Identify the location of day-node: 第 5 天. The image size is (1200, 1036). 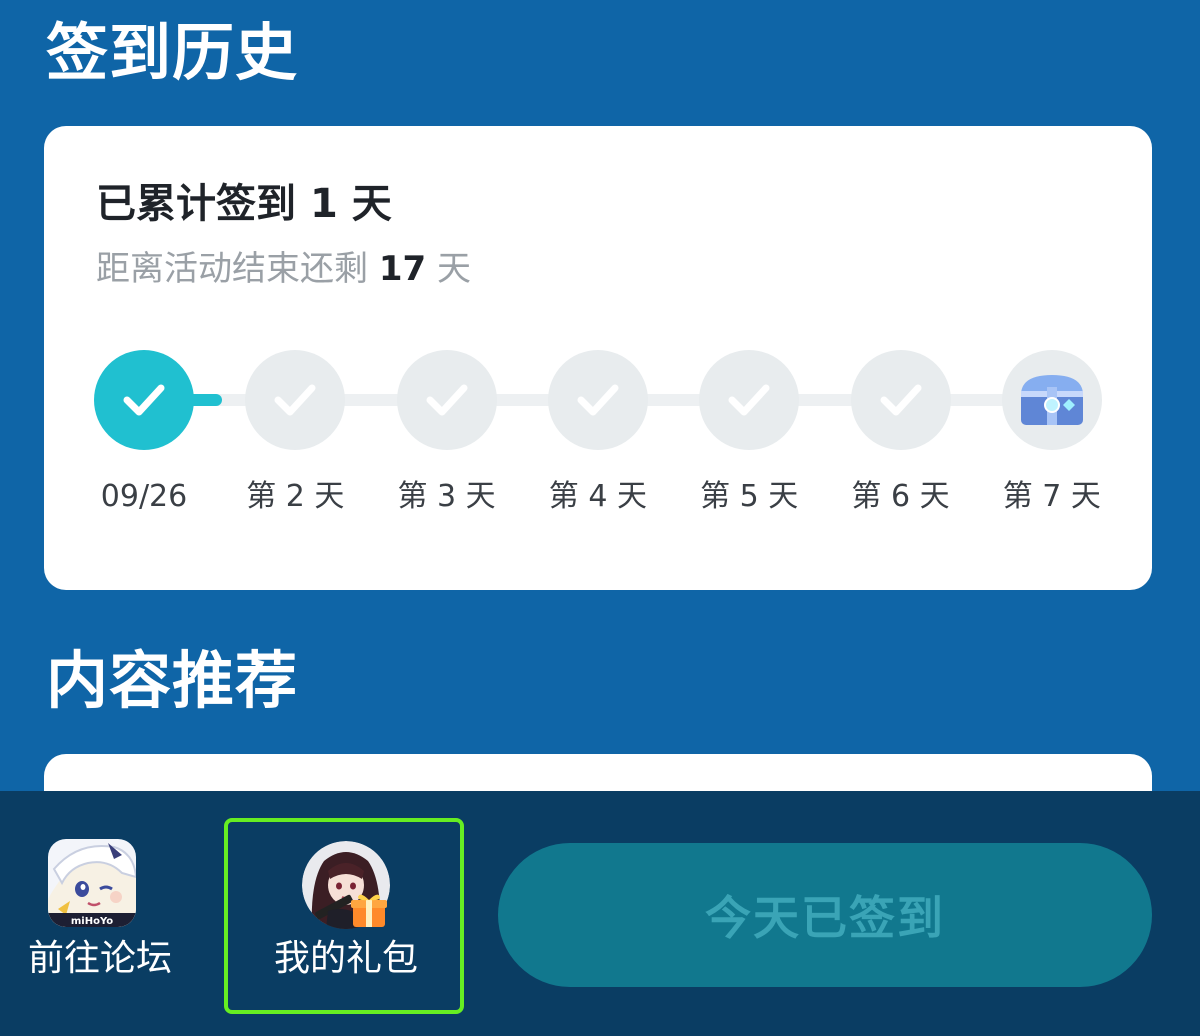
(749, 440).